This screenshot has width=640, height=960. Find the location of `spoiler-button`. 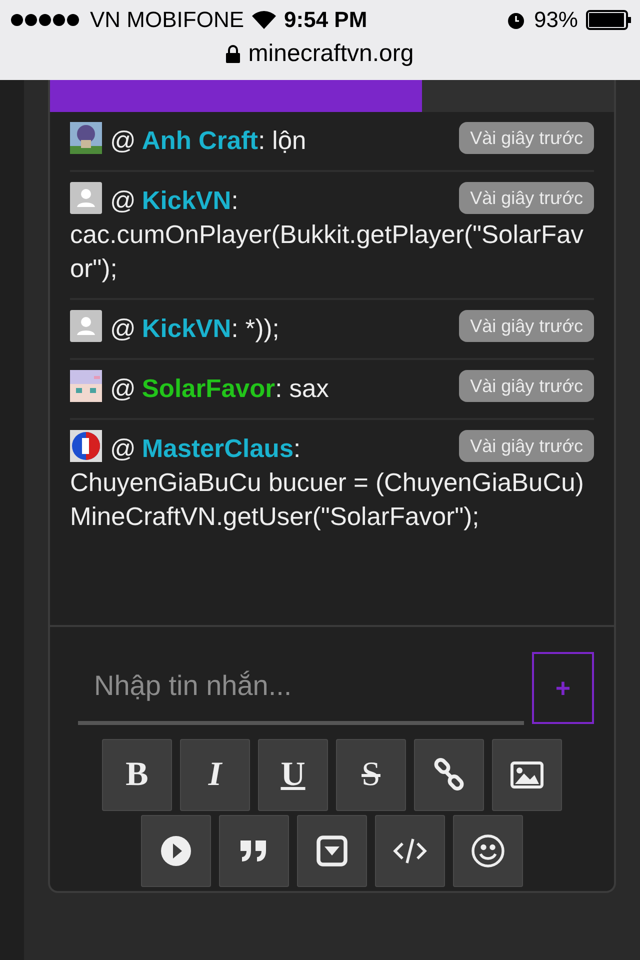

spoiler-button is located at coordinates (332, 851).